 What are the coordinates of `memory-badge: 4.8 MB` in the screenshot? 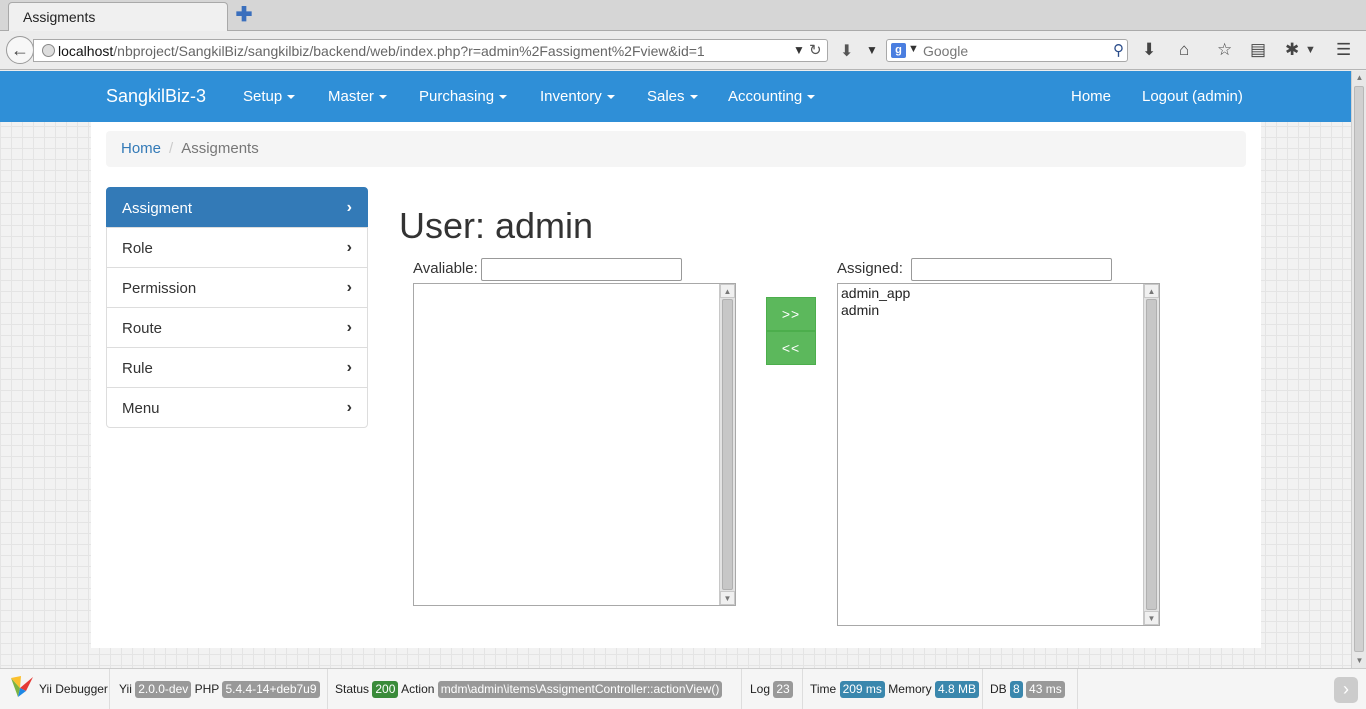 It's located at (956, 689).